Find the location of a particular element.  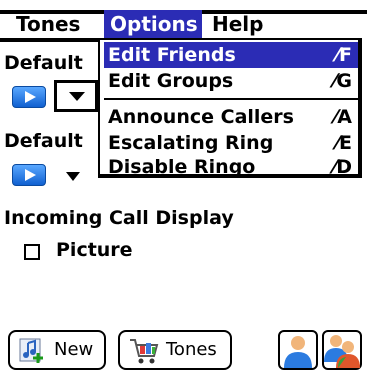

shopping-cart-icon is located at coordinates (144, 351).